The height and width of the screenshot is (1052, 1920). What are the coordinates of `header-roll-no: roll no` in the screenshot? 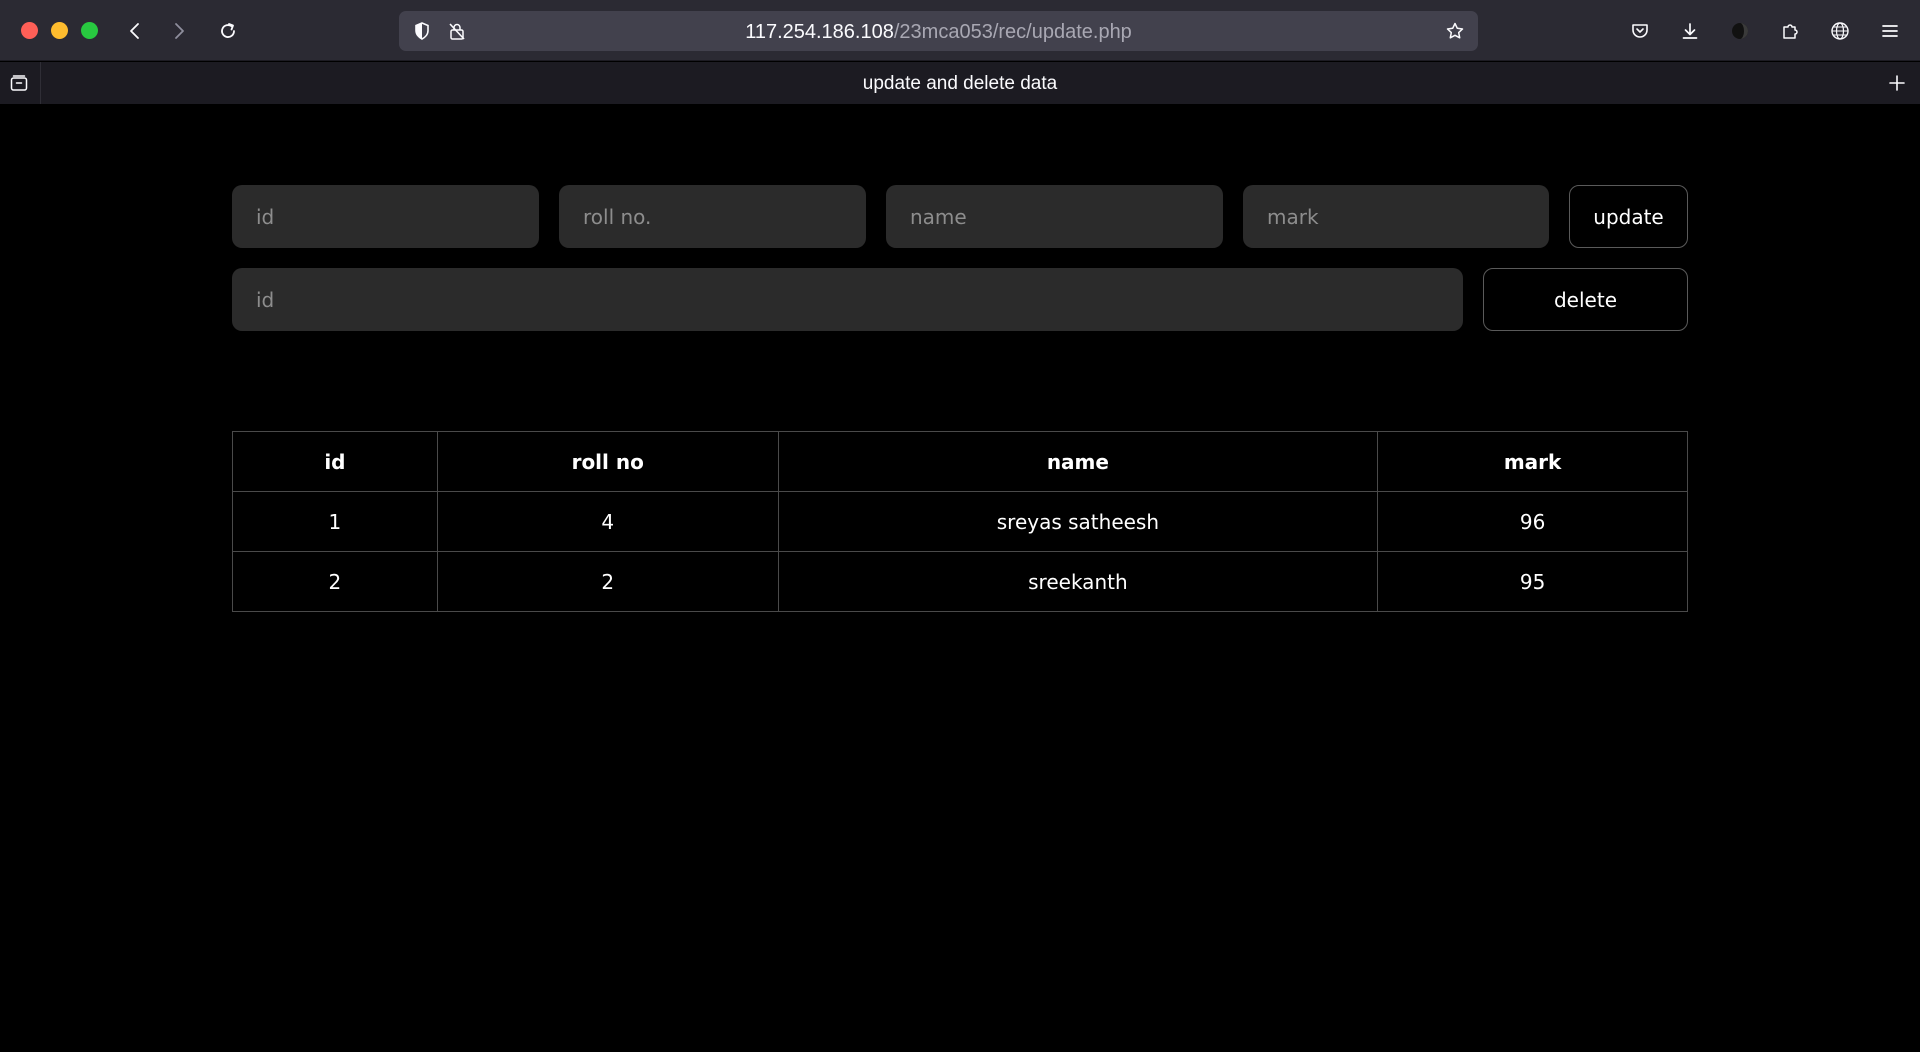 It's located at (607, 461).